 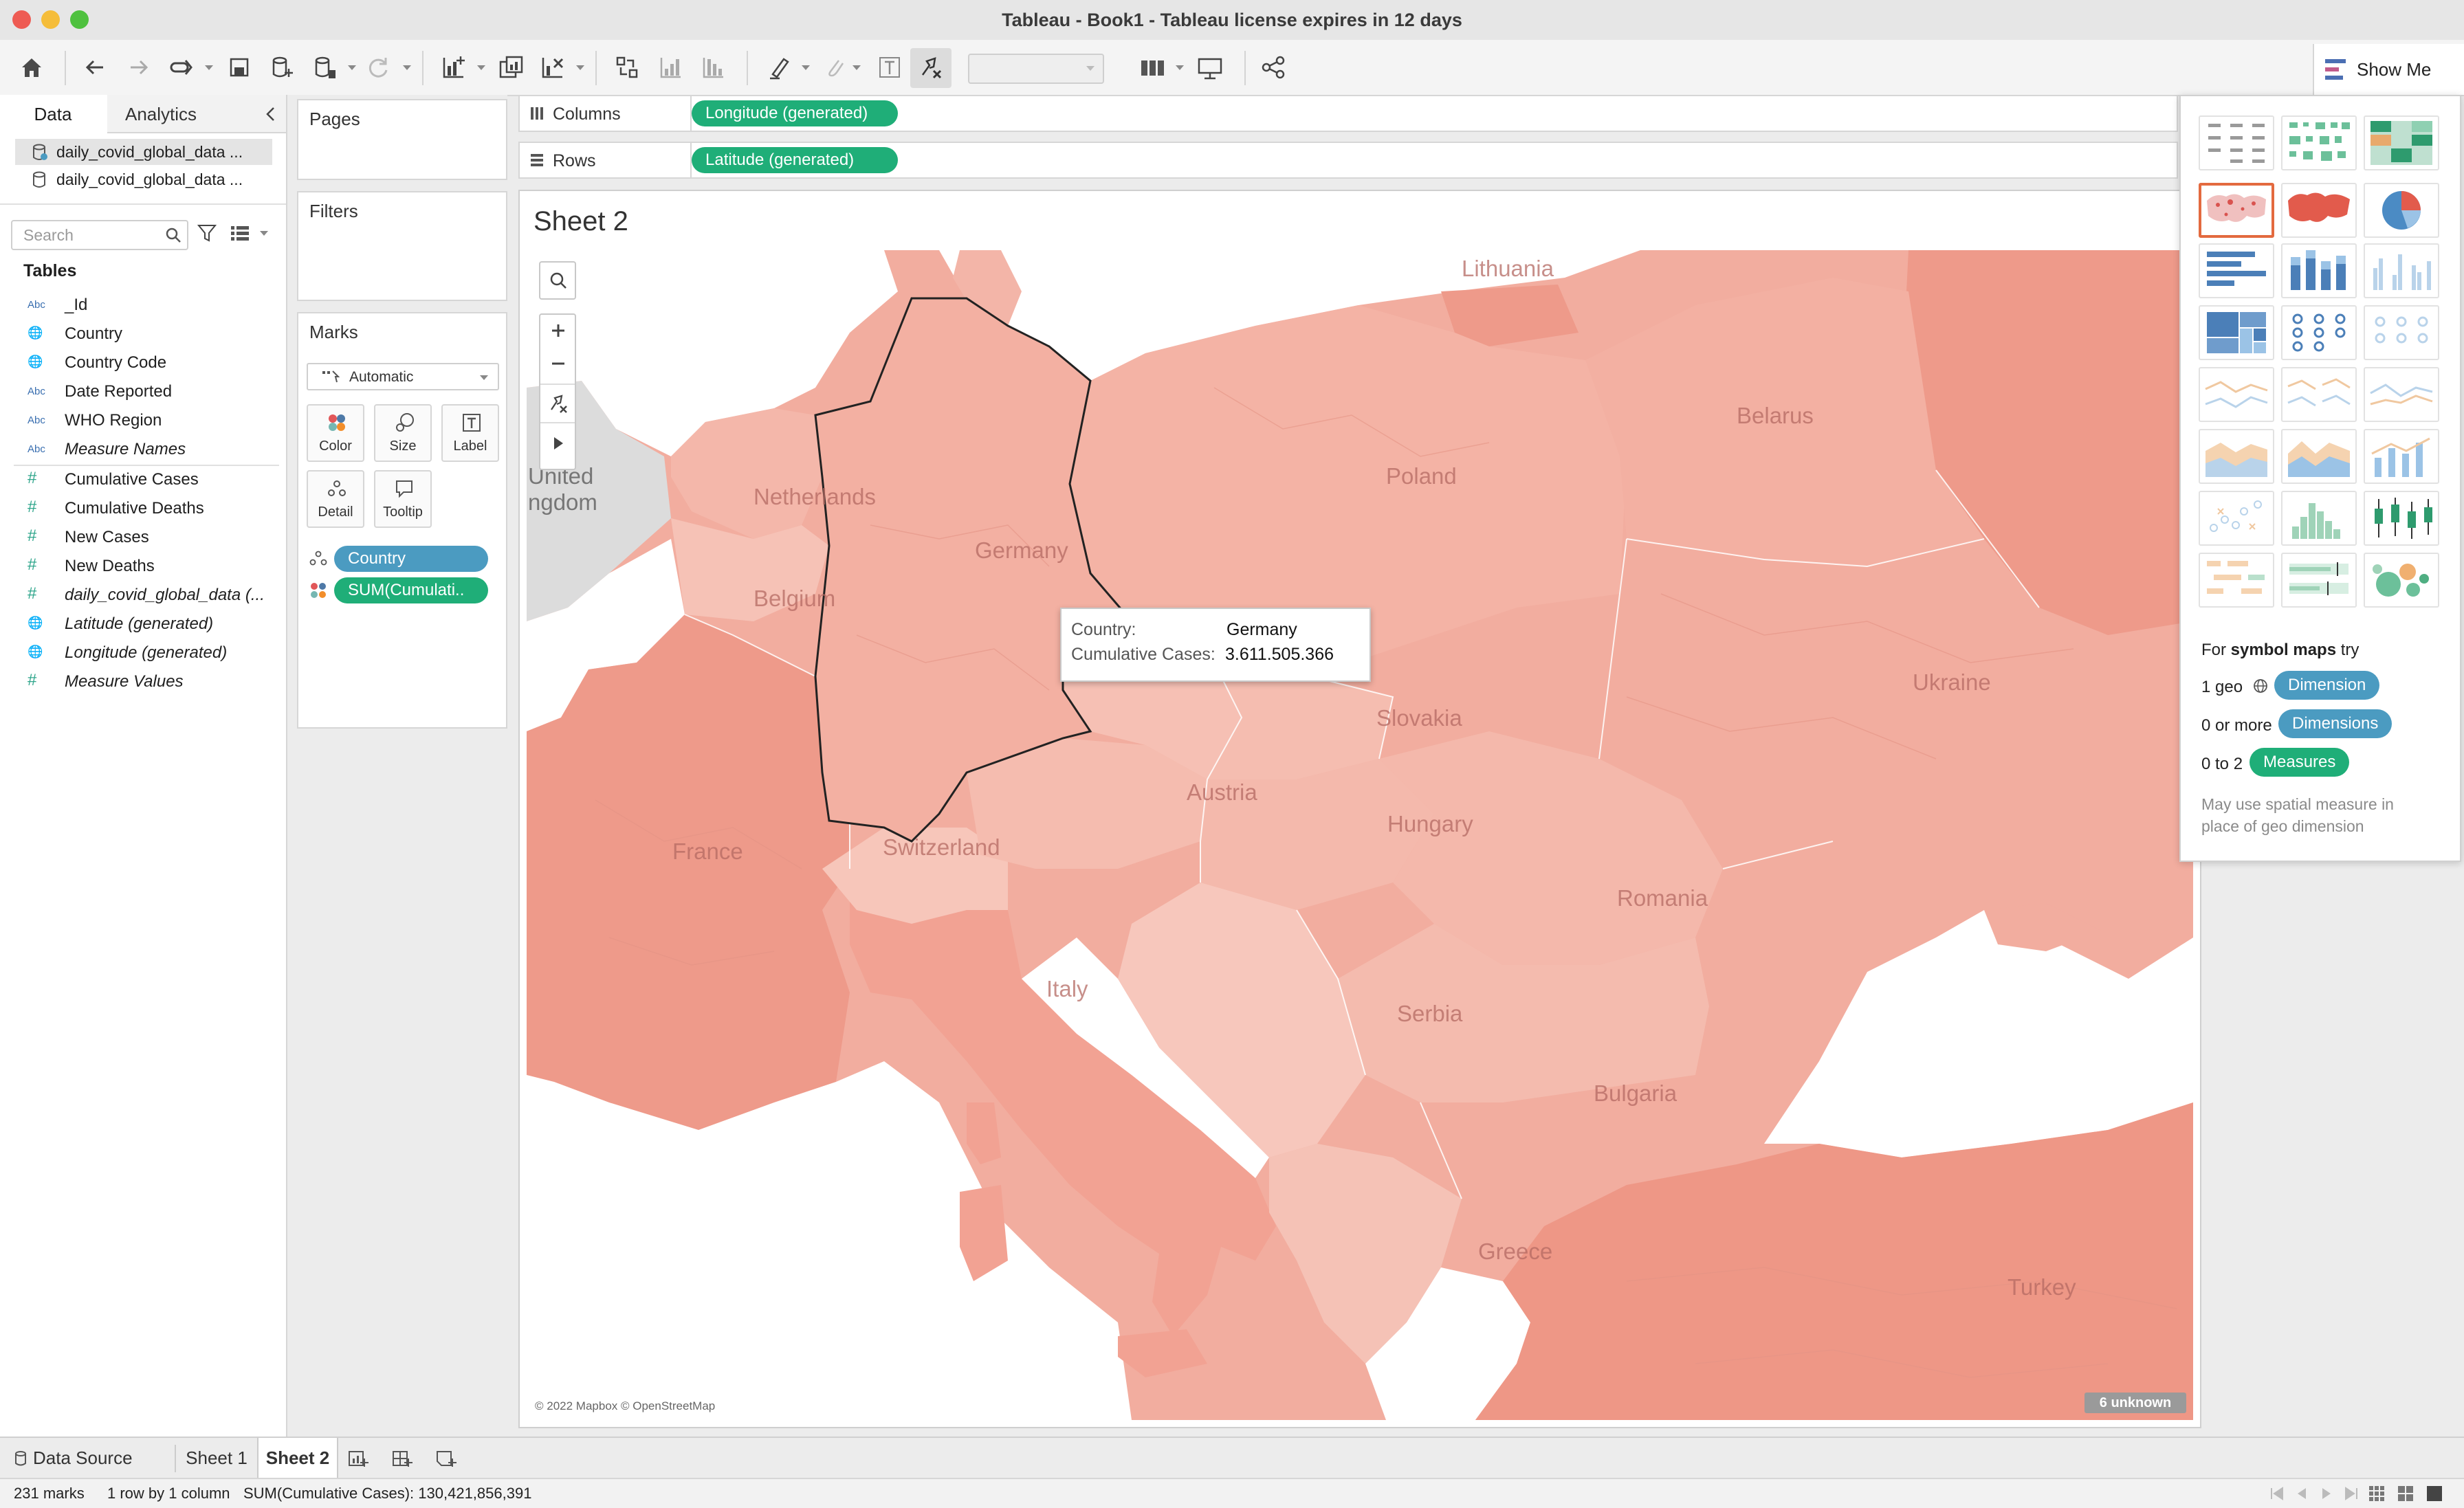 What do you see at coordinates (931, 68) in the screenshot?
I see `fix-axes-toggle` at bounding box center [931, 68].